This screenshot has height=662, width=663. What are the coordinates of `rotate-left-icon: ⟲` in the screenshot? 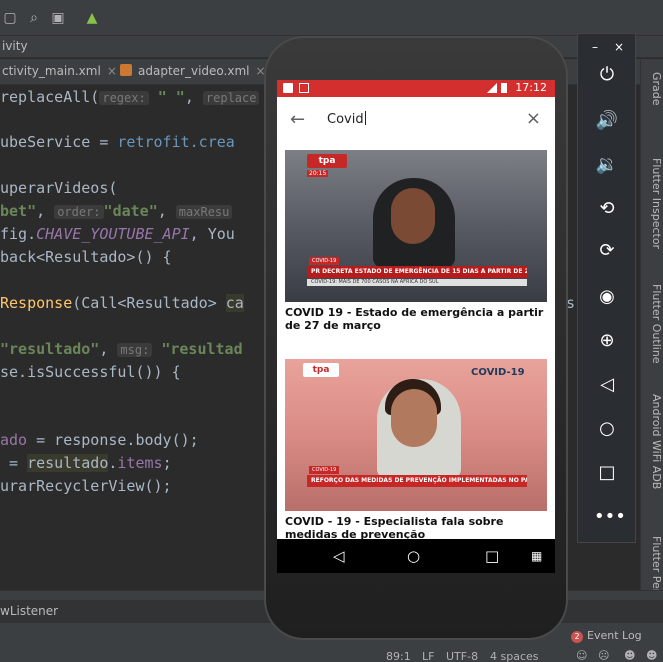 It's located at (607, 209).